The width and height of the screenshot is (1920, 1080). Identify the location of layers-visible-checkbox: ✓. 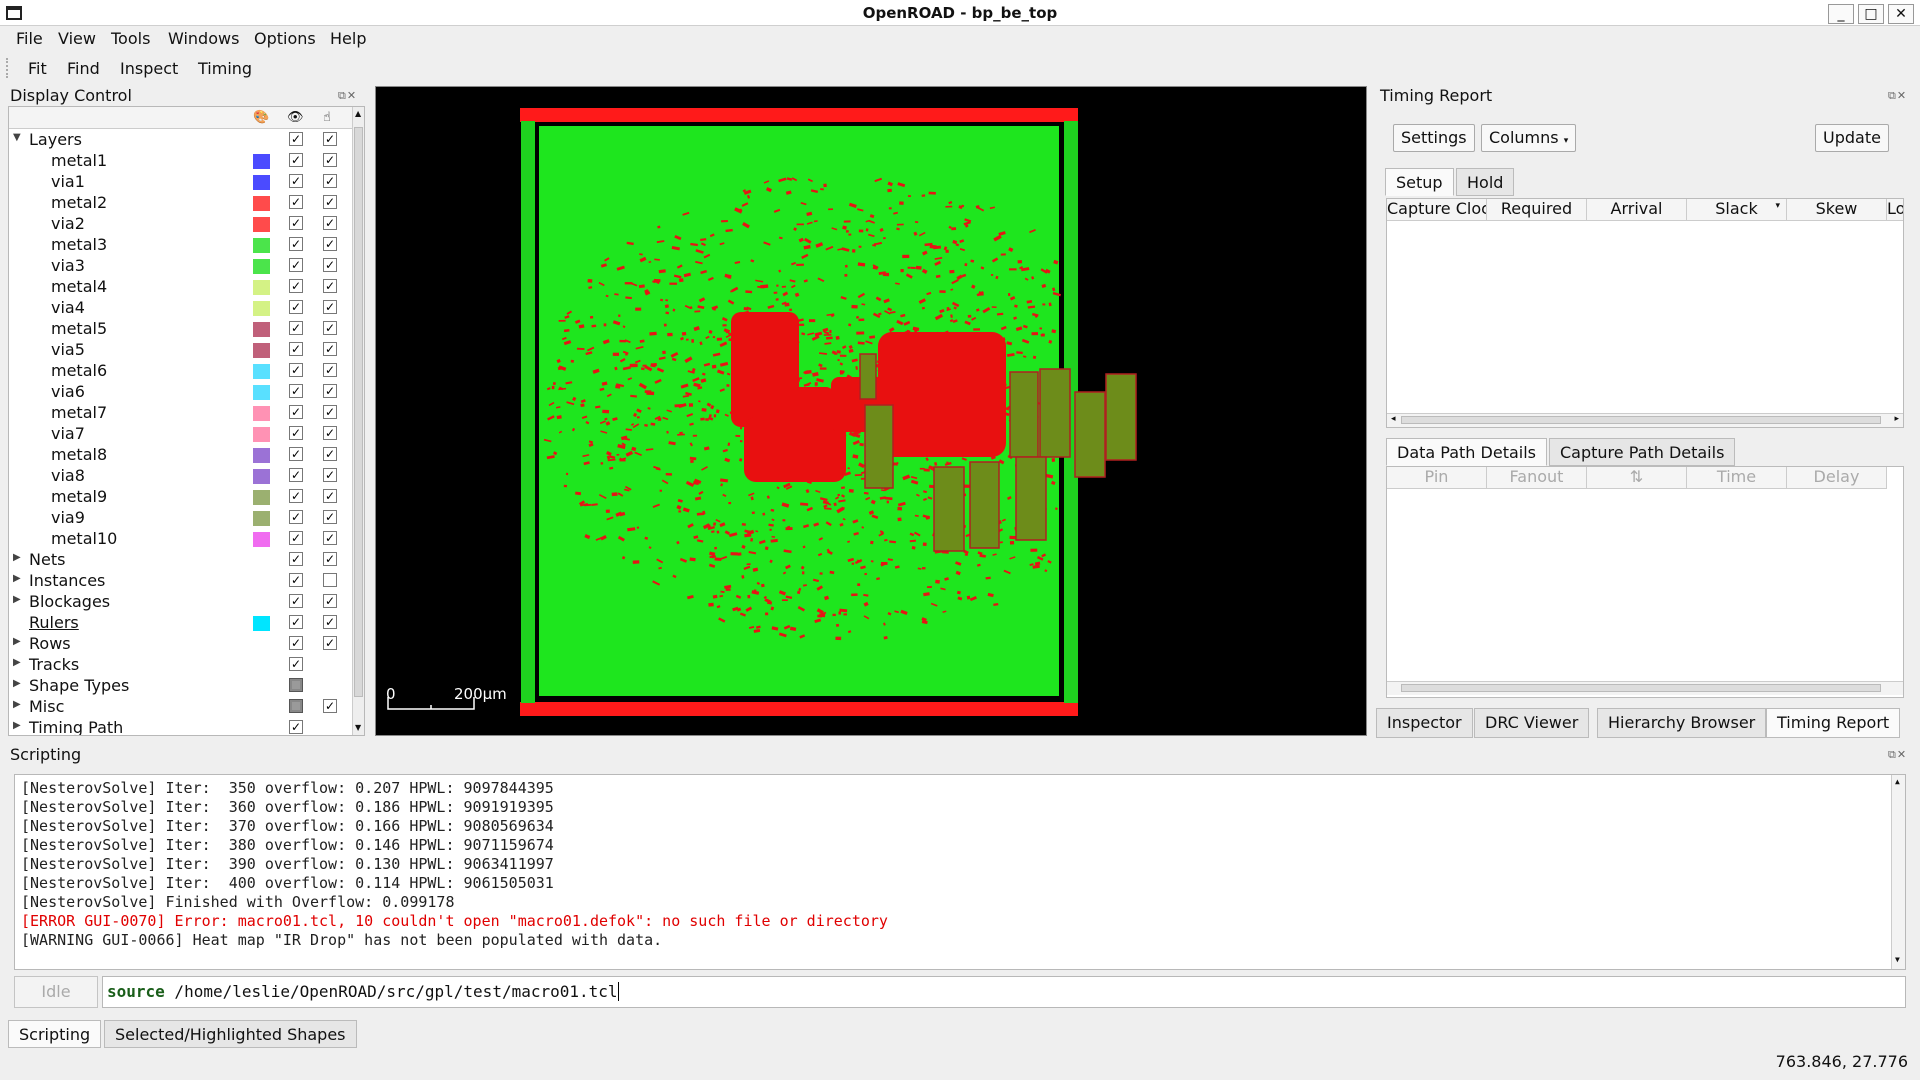
(296, 139).